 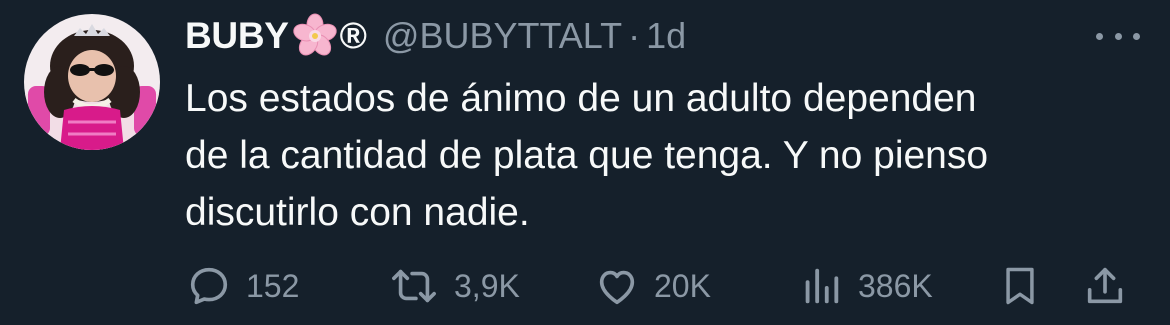 I want to click on cherry-blossom-icon, so click(x=315, y=36).